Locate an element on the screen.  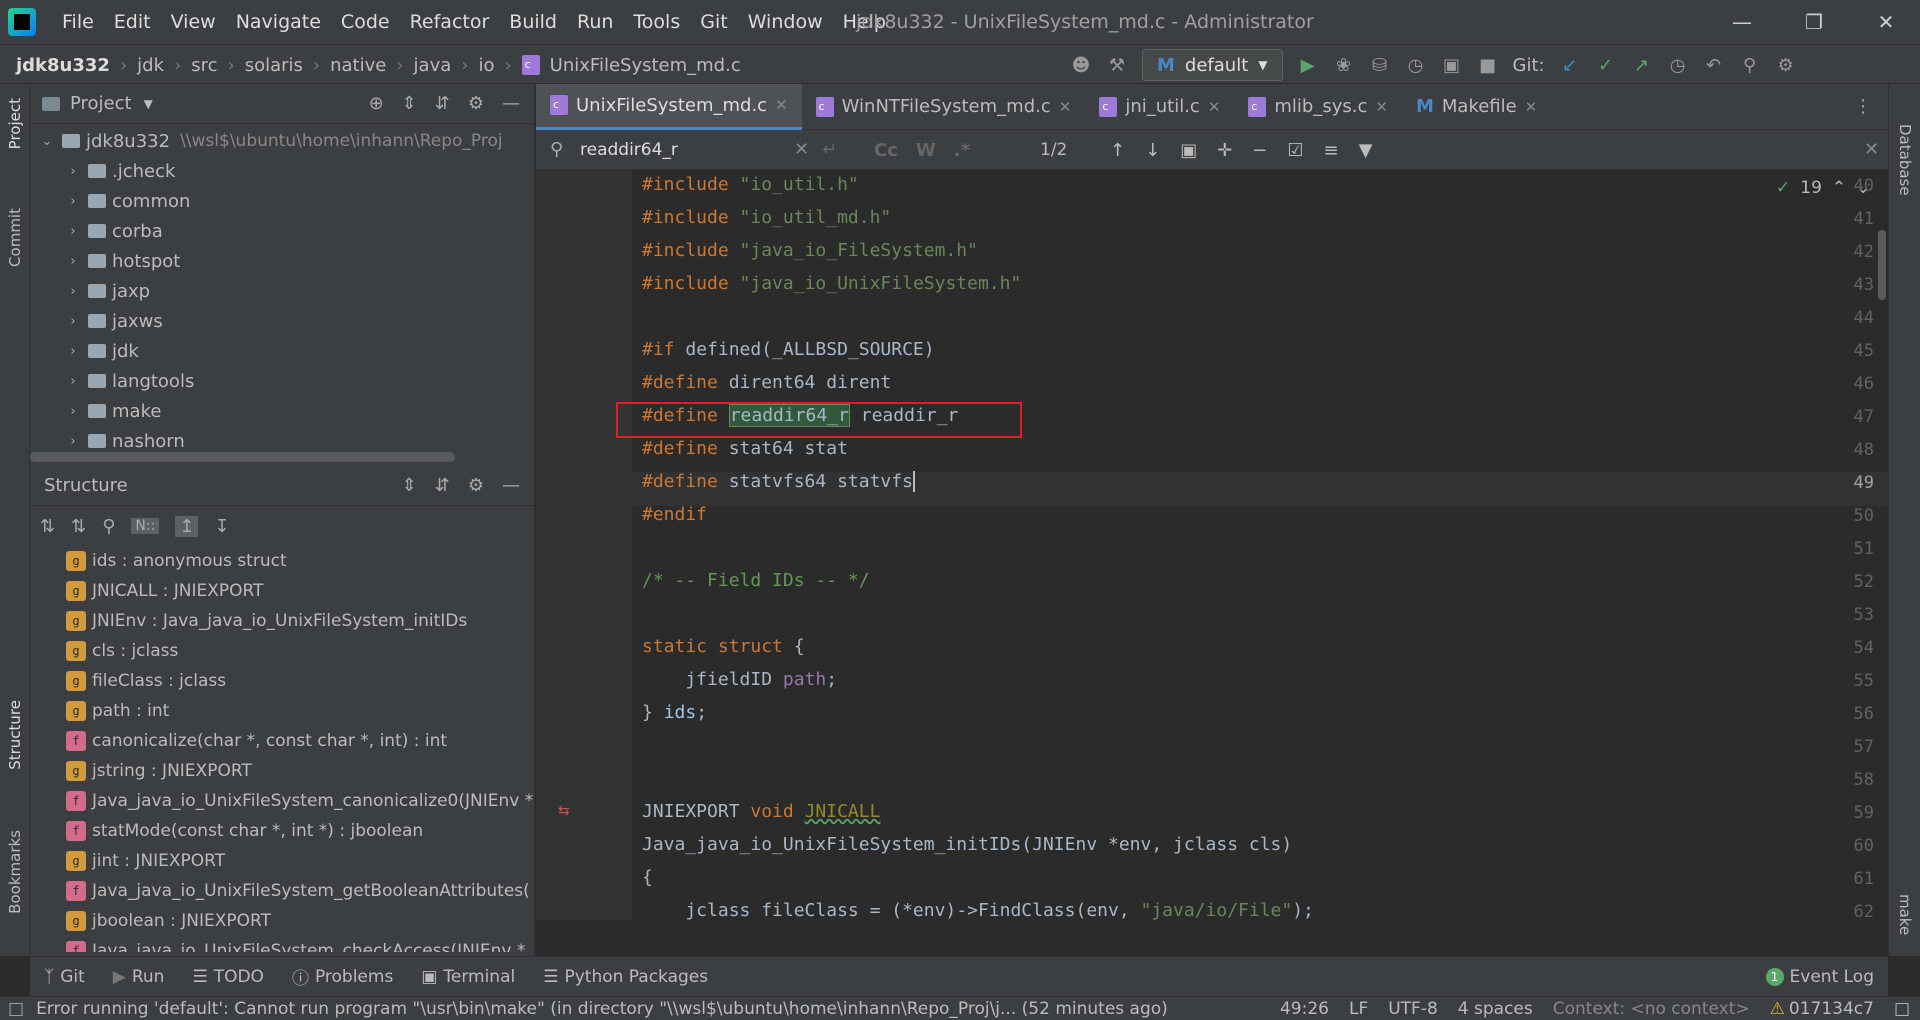
tree-item: › corba is located at coordinates (282, 231).